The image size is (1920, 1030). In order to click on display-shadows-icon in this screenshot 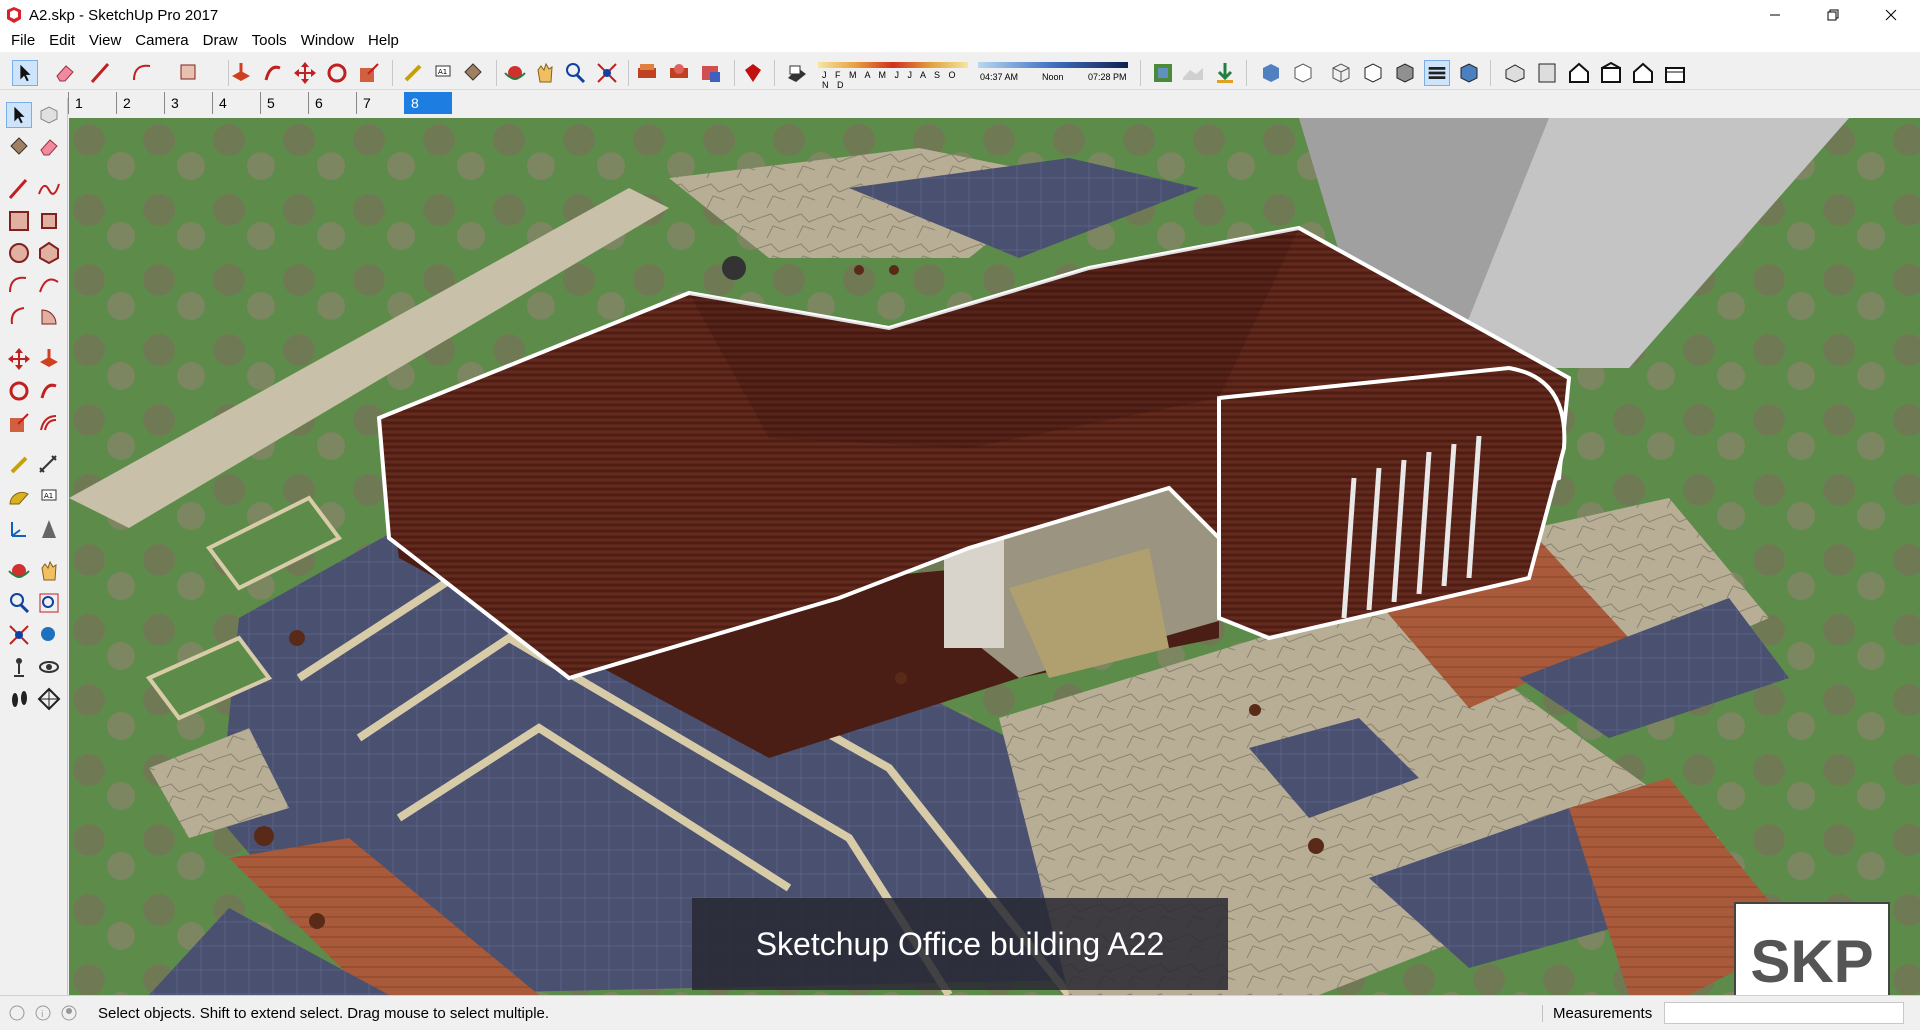, I will do `click(797, 73)`.